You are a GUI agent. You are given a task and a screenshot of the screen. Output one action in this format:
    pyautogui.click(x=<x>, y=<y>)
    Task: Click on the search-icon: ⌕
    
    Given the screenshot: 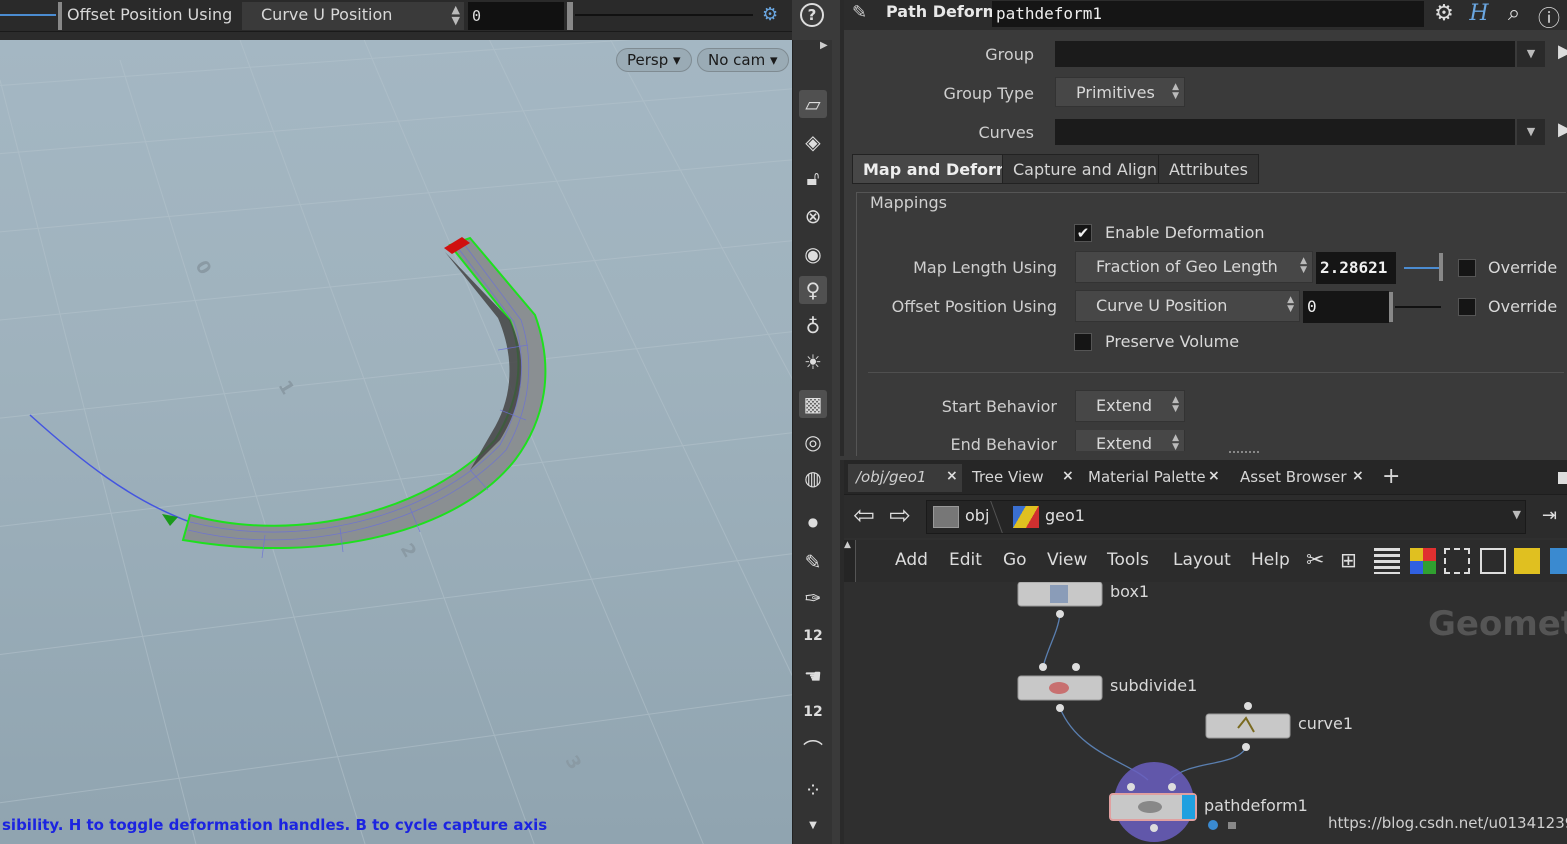 What is the action you would take?
    pyautogui.click(x=1514, y=15)
    